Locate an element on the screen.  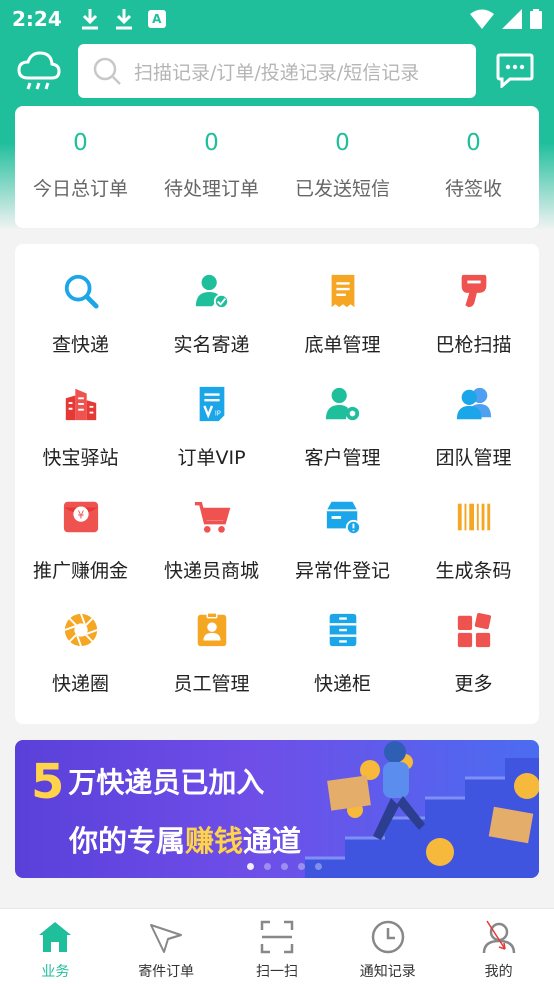
tab-business: 业务 is located at coordinates (55, 946).